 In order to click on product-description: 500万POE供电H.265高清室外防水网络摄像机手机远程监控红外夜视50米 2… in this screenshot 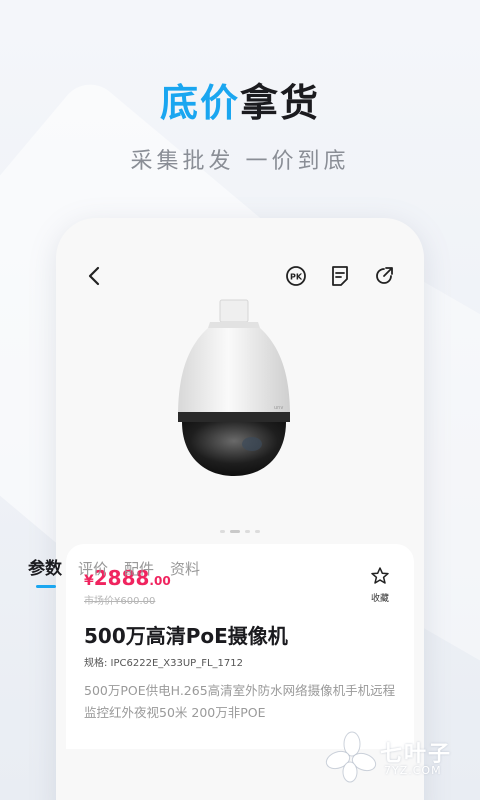, I will do `click(240, 701)`.